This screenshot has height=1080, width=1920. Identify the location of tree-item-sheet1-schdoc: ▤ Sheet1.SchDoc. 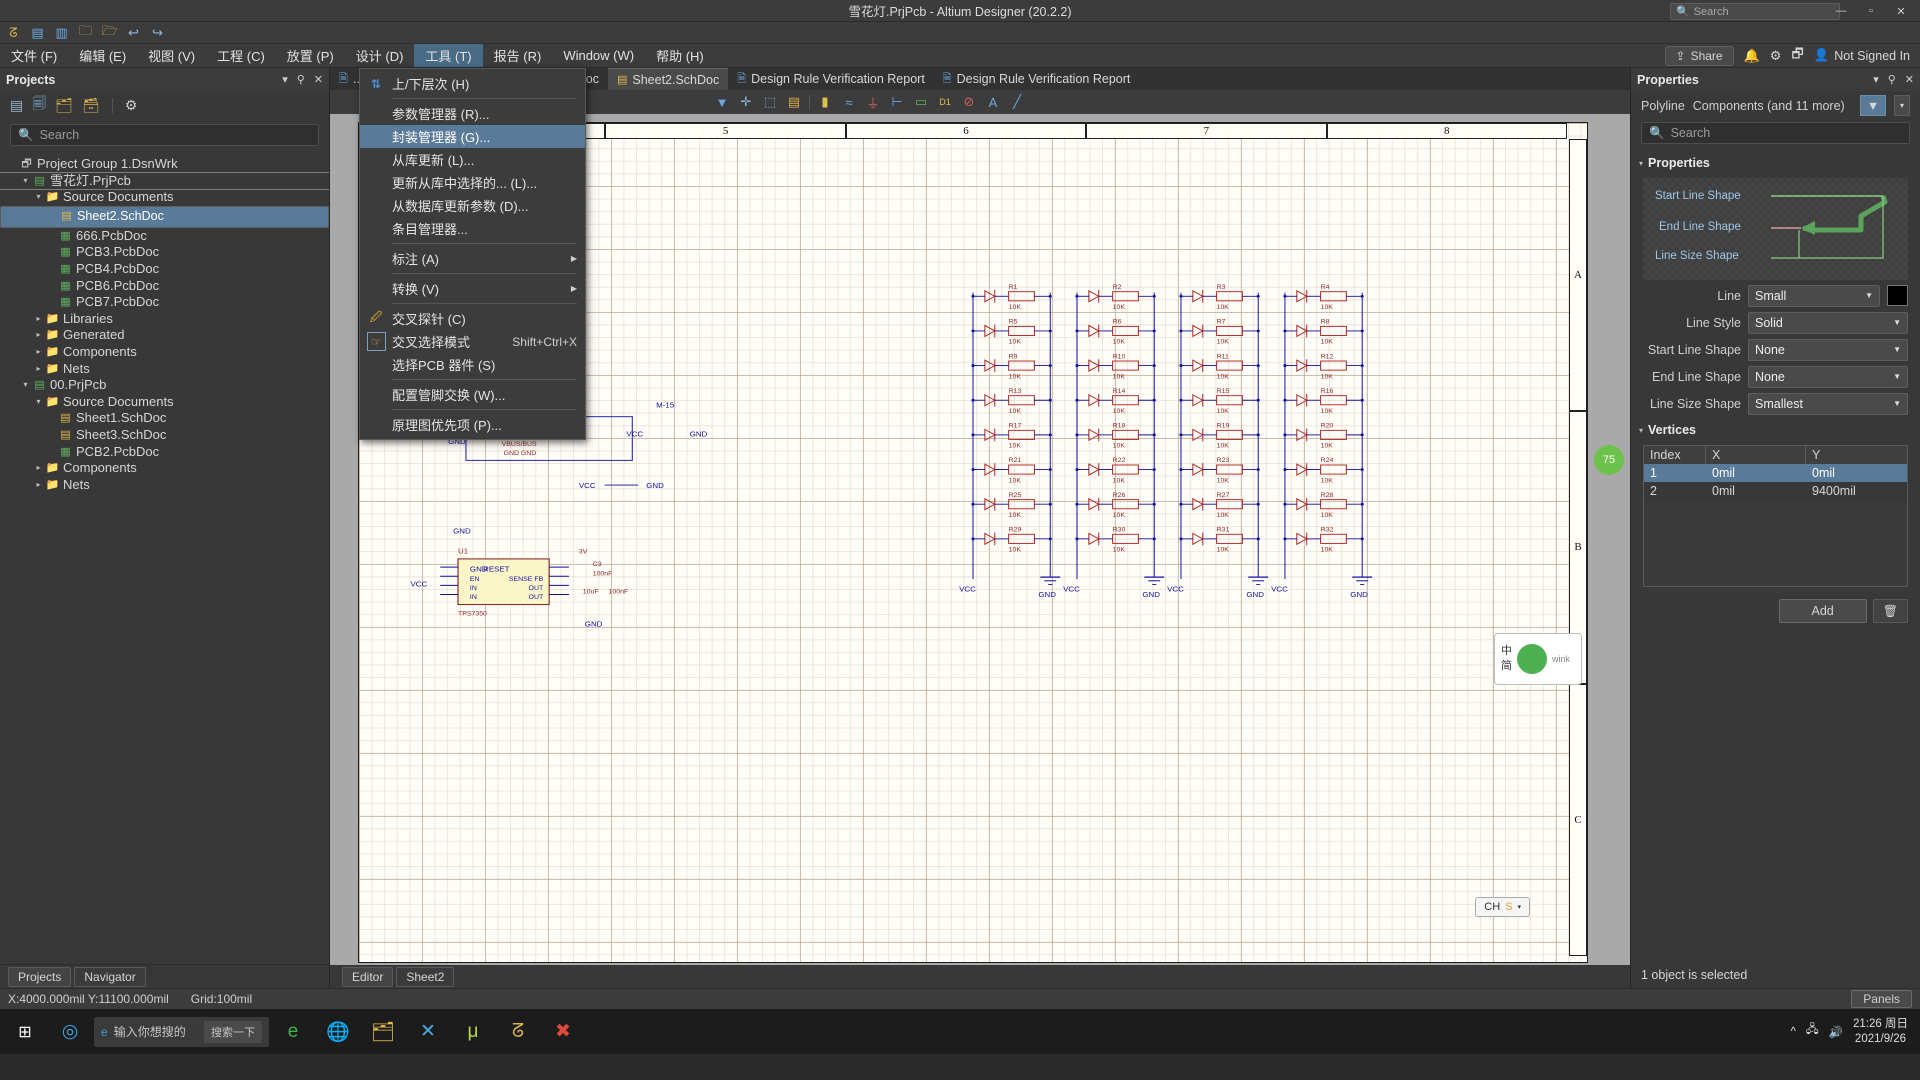
(164, 418).